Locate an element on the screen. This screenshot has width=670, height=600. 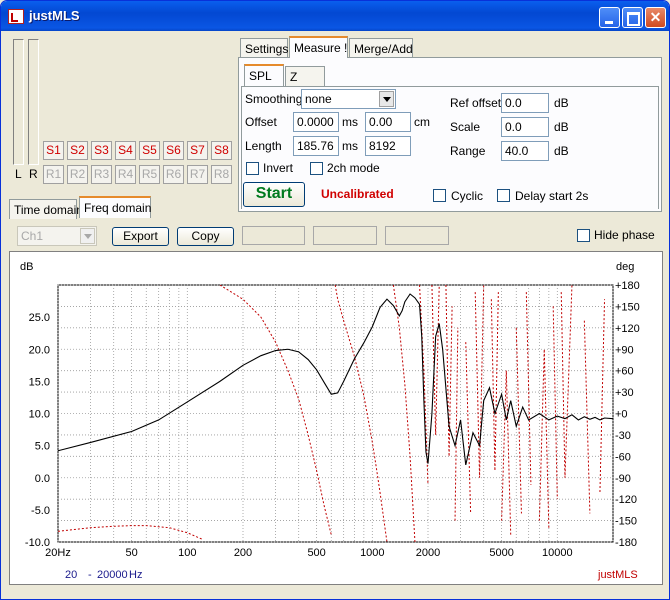
y-tick-label: 5.0 is located at coordinates (42, 447).